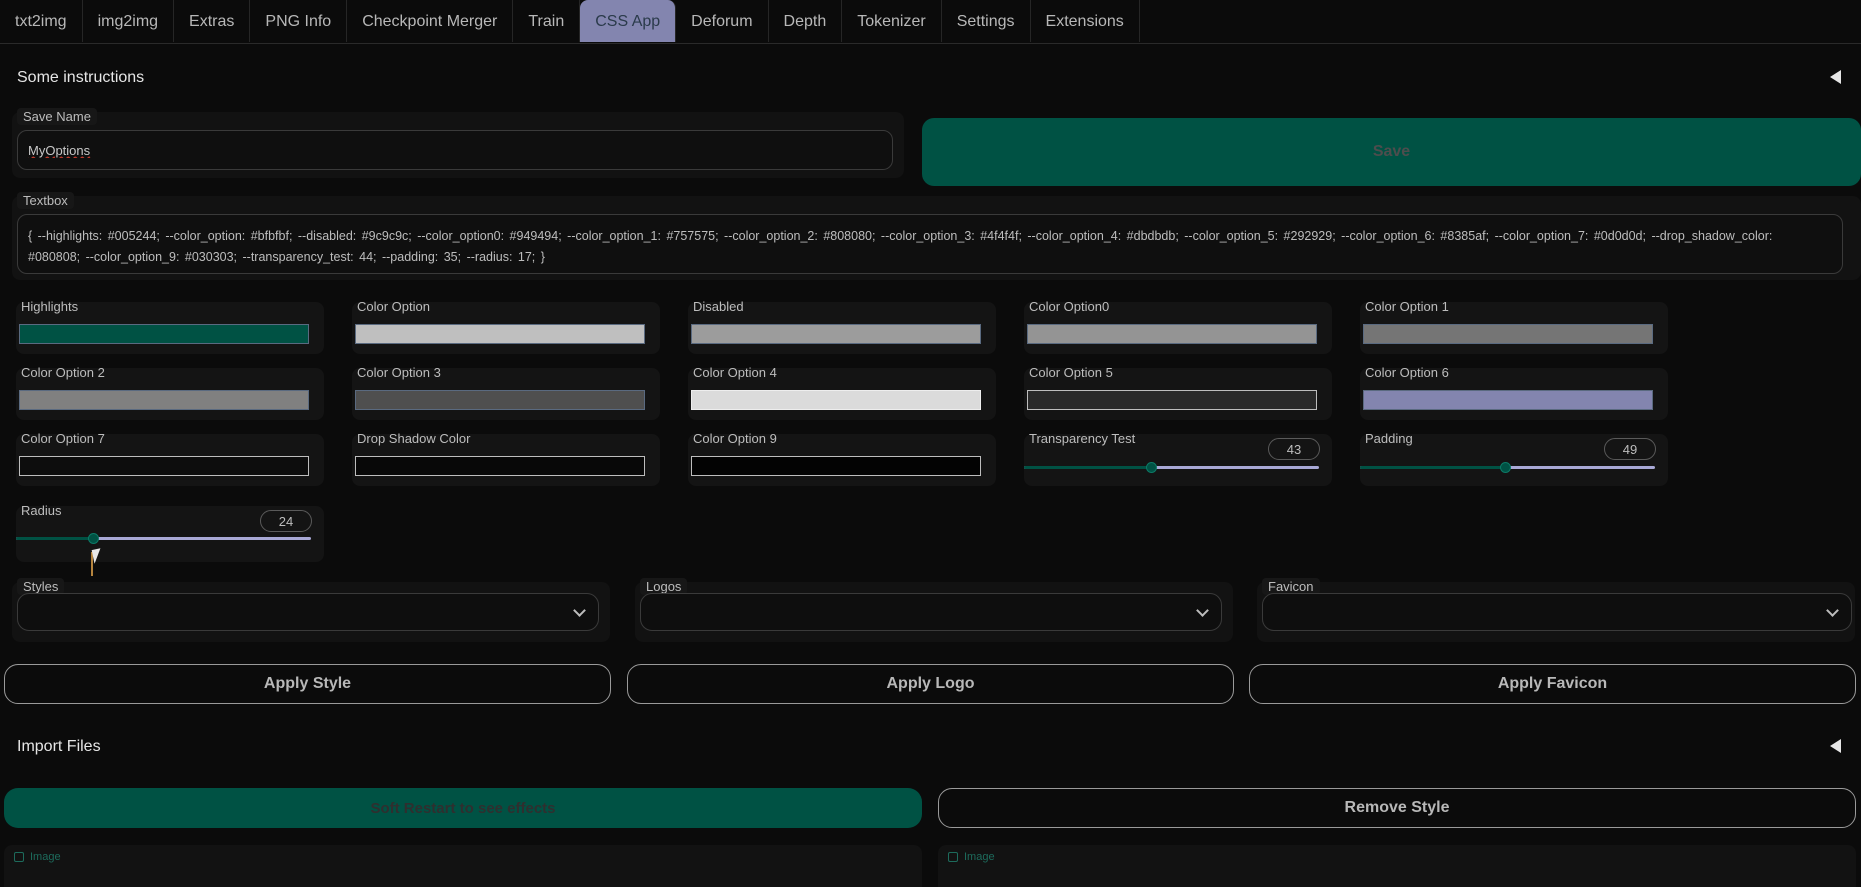  I want to click on save-name-panel: Save Name, so click(458, 143).